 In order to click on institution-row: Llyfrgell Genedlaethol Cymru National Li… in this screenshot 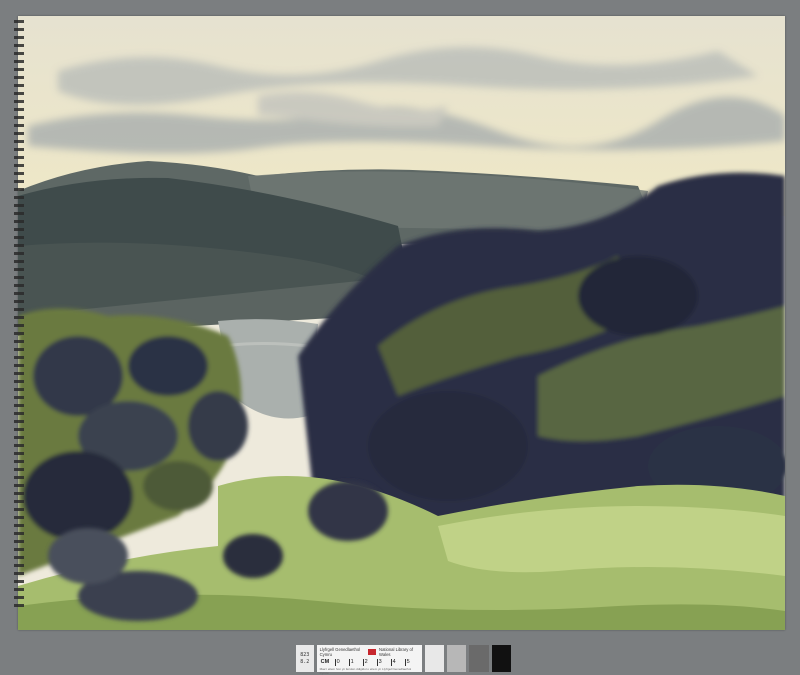, I will do `click(369, 652)`.